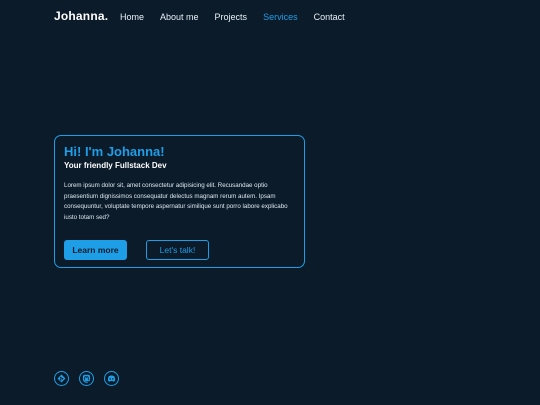 This screenshot has width=540, height=405. I want to click on social-links, so click(86, 378).